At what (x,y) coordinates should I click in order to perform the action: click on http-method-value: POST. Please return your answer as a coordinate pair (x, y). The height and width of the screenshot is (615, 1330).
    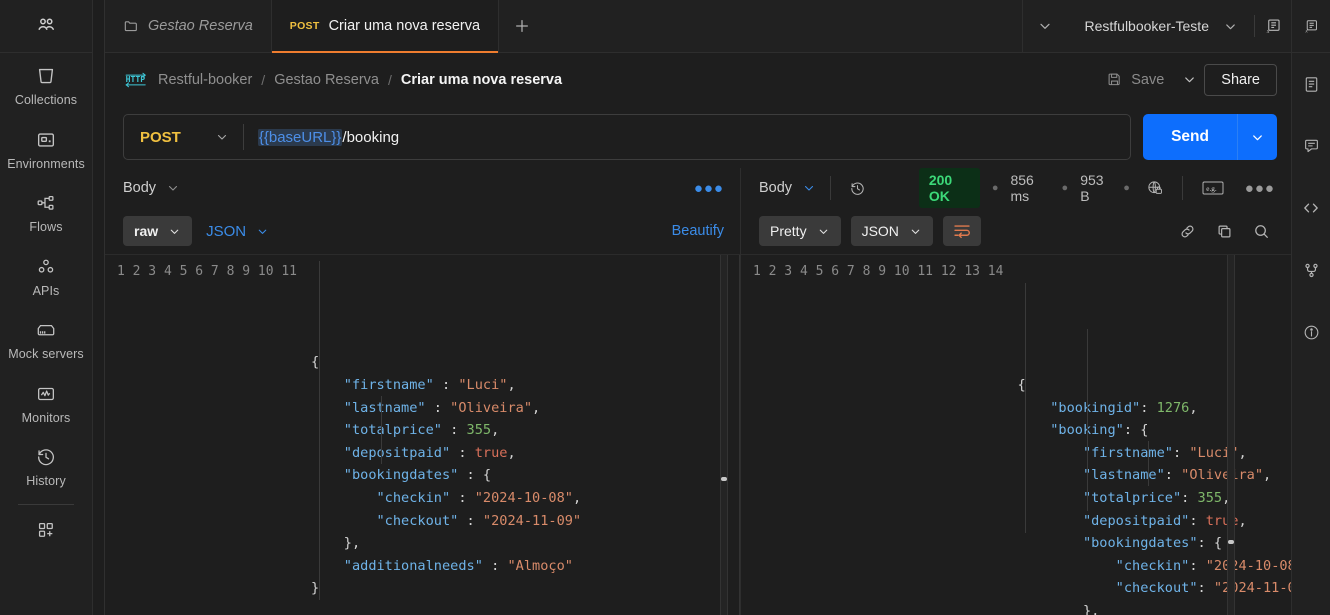
    Looking at the image, I should click on (160, 137).